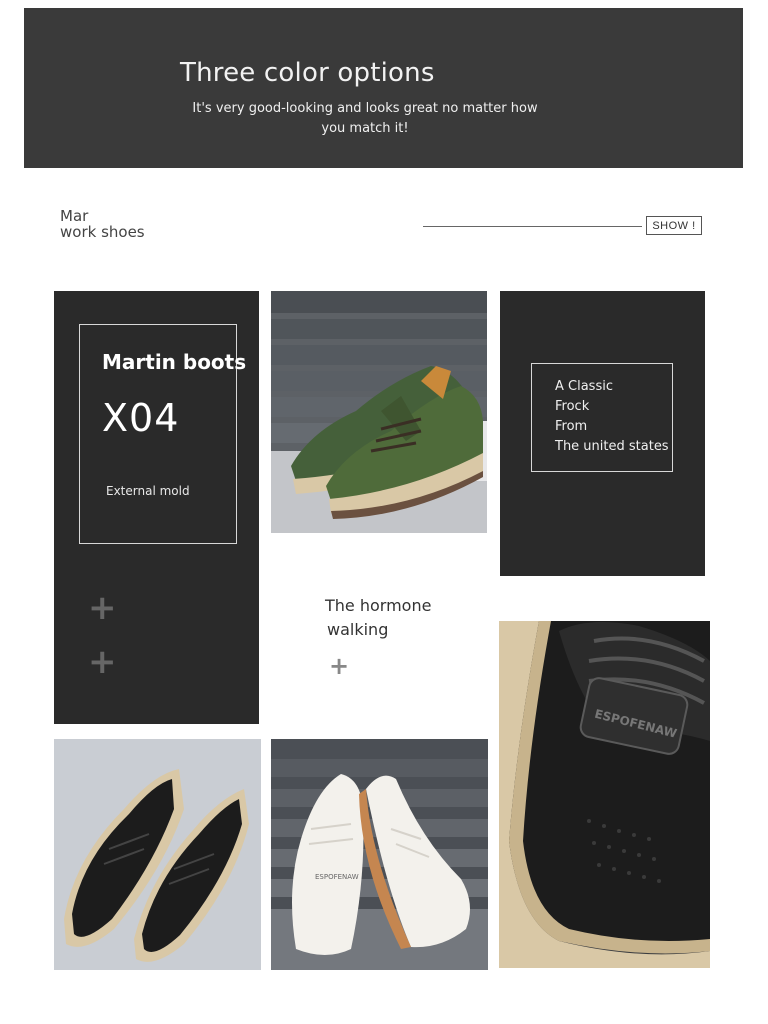 The image size is (768, 1024). What do you see at coordinates (379, 412) in the screenshot?
I see `green-shoe-photo` at bounding box center [379, 412].